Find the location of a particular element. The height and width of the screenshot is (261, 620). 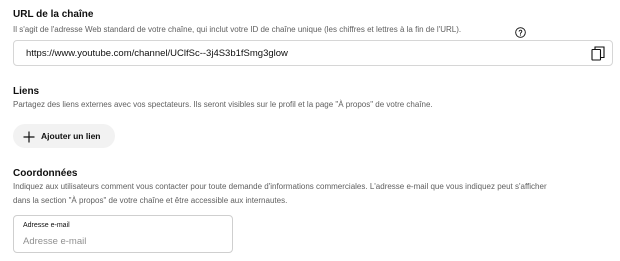

email-input is located at coordinates (123, 241).